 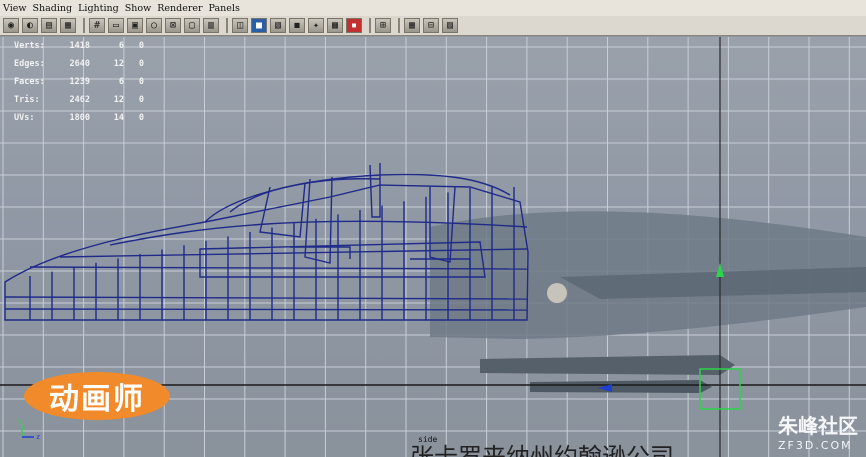 I want to click on flat-shade-icon: ◼, so click(x=297, y=25).